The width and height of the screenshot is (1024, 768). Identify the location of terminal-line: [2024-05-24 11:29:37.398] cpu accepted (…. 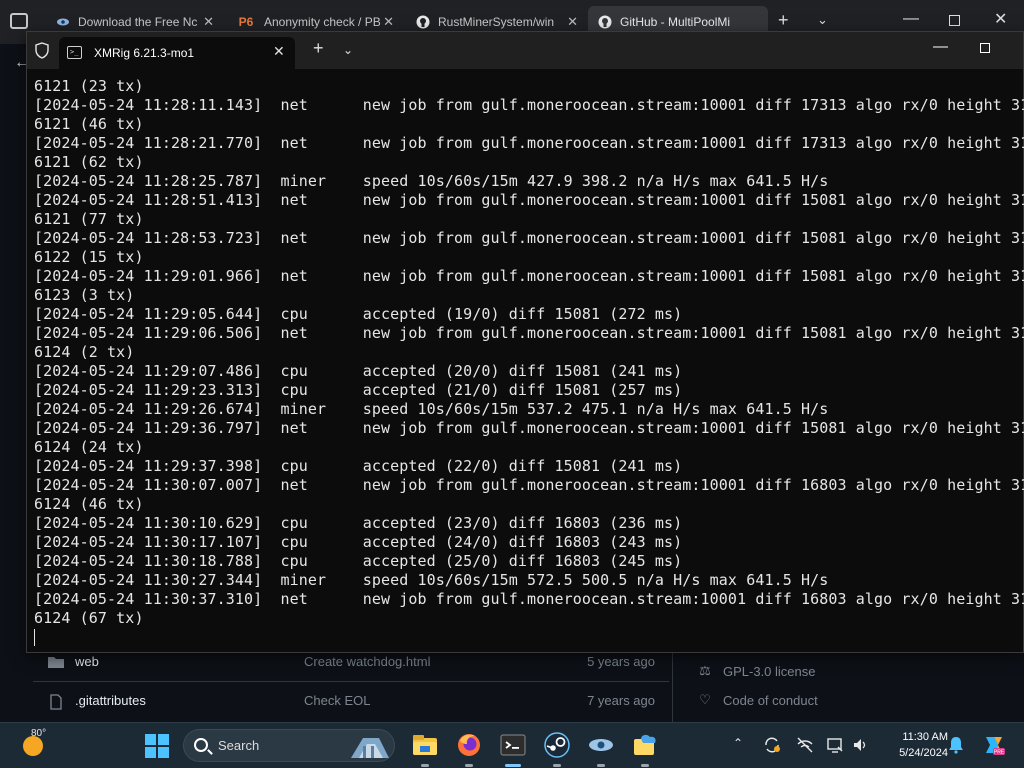
(358, 466).